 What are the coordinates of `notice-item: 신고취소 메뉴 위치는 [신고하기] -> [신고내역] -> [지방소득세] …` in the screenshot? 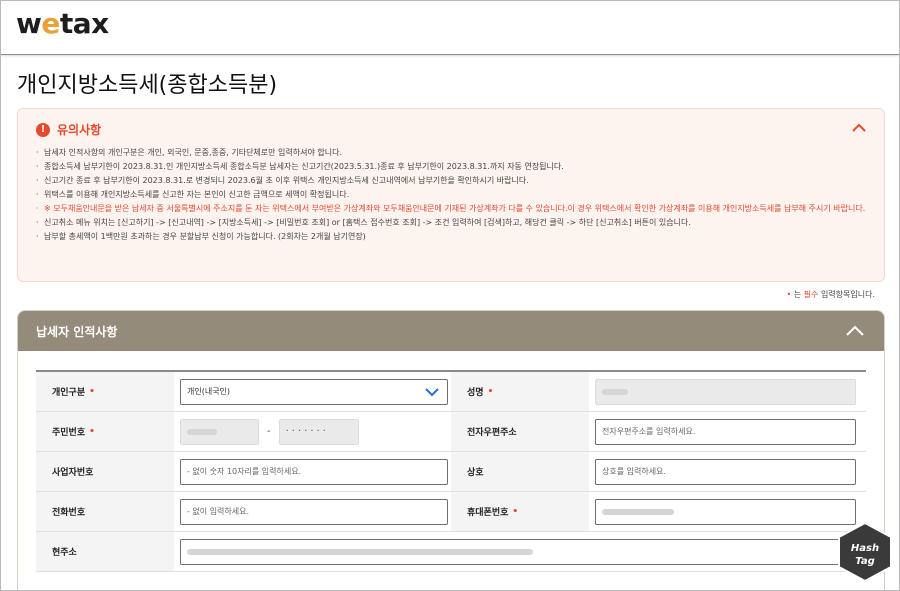 It's located at (453, 223).